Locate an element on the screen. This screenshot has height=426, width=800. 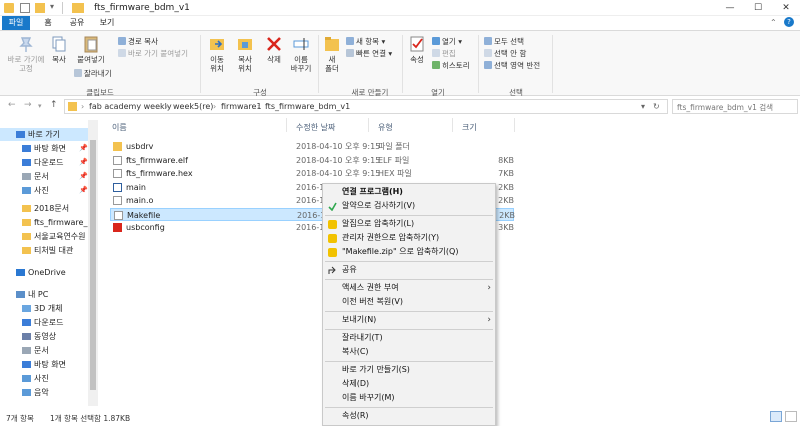
nav-item: 동영상 is located at coordinates (44, 336).